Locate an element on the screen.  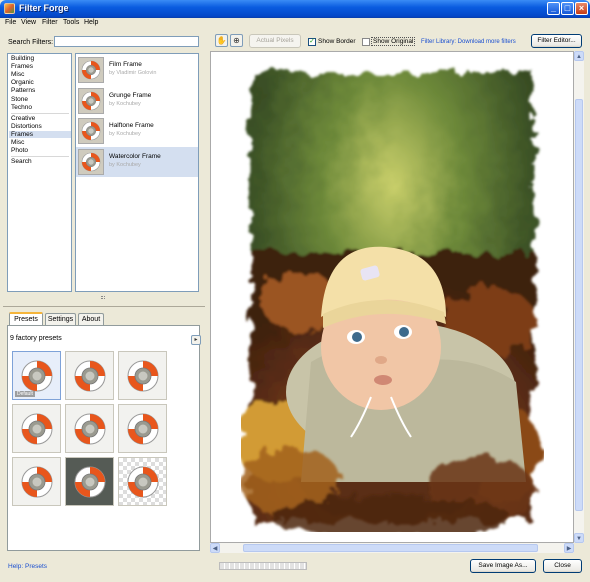
panel-splitter is located at coordinates (103, 298).